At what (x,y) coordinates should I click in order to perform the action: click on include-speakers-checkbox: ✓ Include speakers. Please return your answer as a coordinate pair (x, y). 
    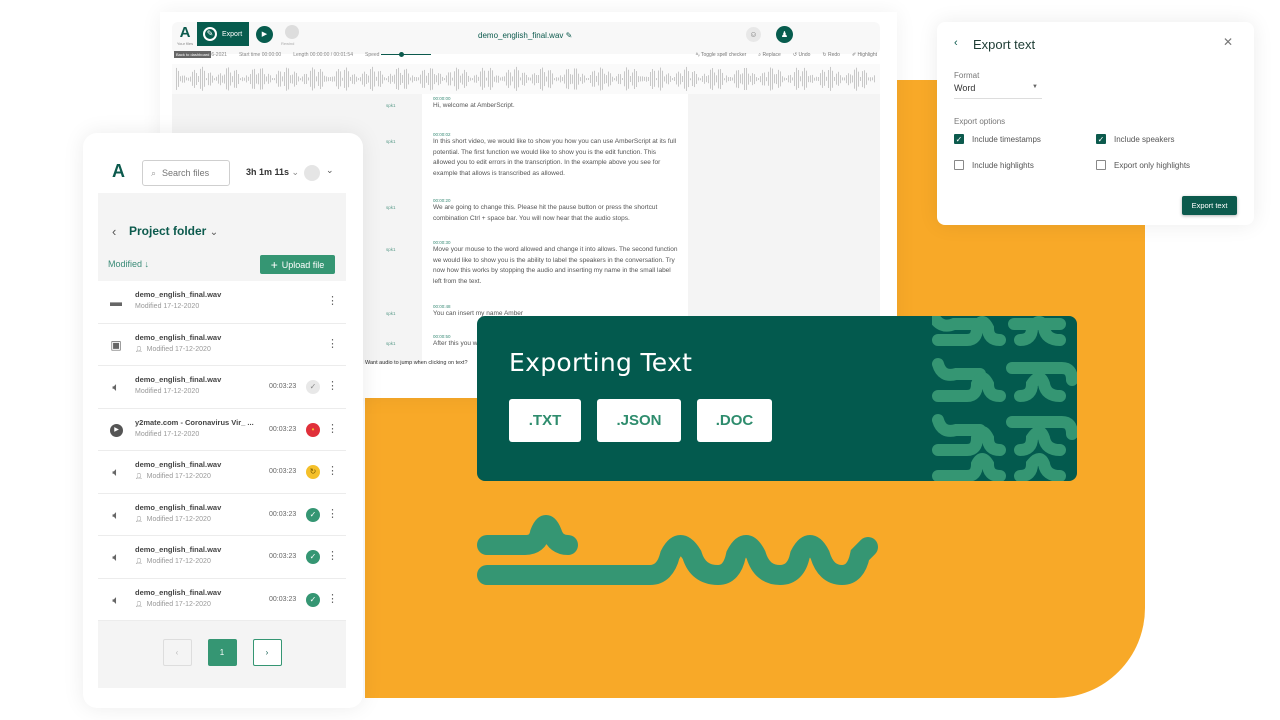
    Looking at the image, I should click on (1135, 139).